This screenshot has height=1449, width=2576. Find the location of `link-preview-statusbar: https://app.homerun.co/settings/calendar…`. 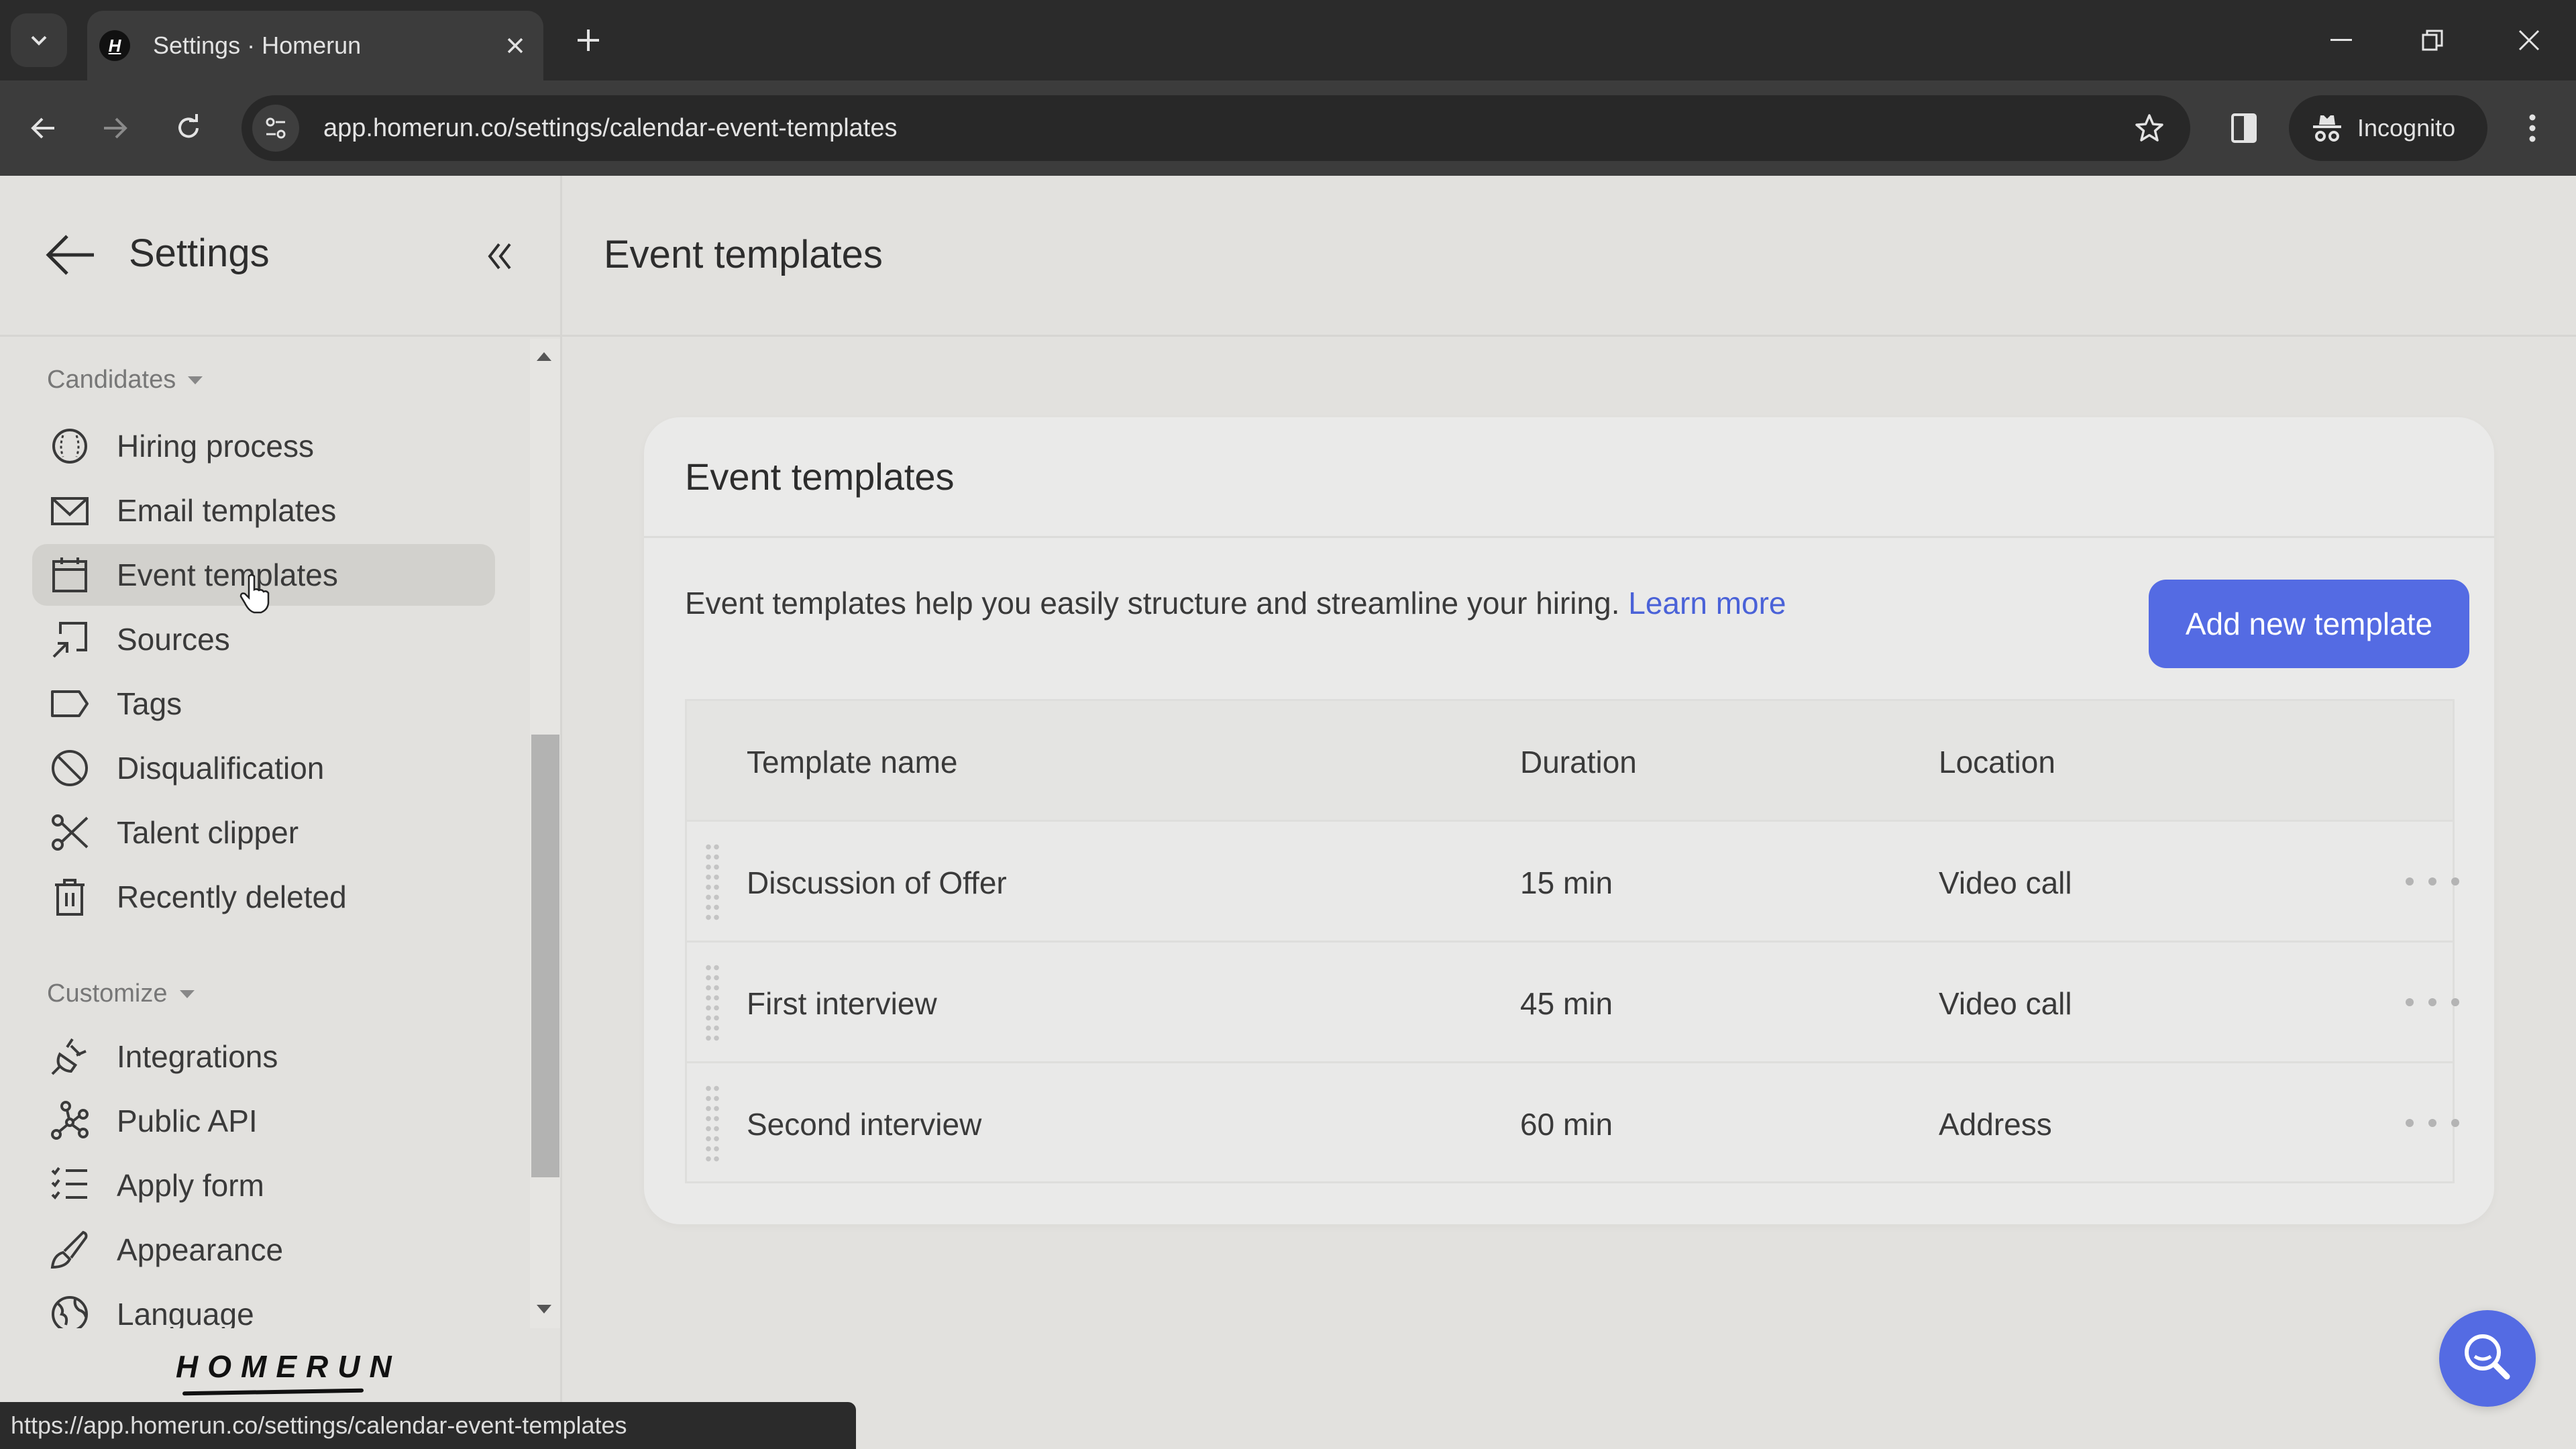

link-preview-statusbar: https://app.homerun.co/settings/calendar… is located at coordinates (428, 1425).